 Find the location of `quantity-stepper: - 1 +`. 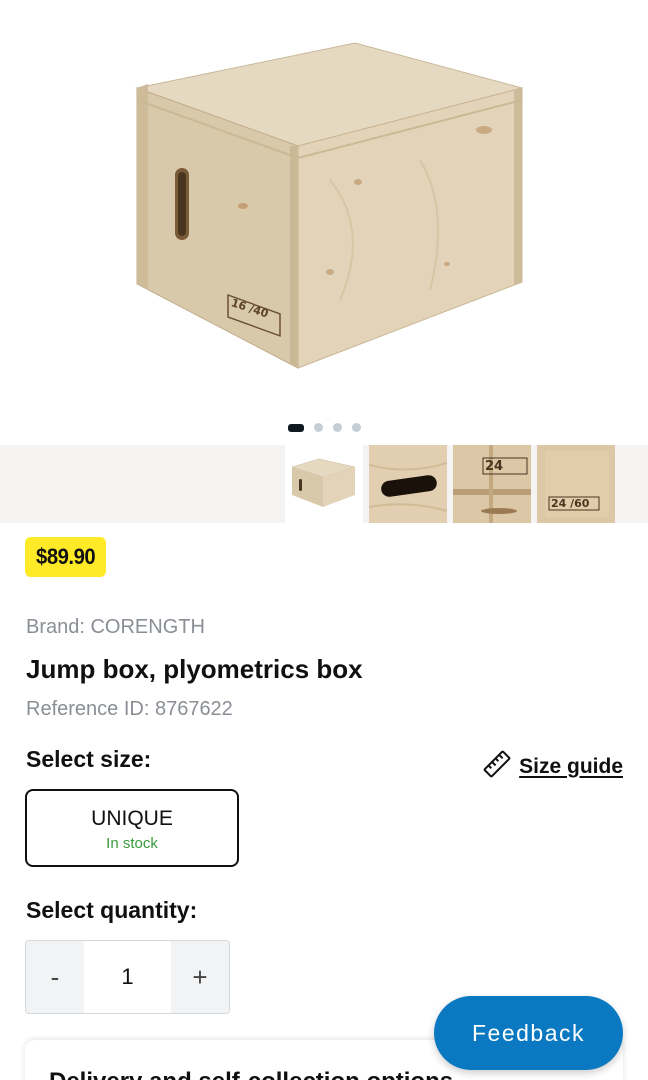

quantity-stepper: - 1 + is located at coordinates (127, 977).